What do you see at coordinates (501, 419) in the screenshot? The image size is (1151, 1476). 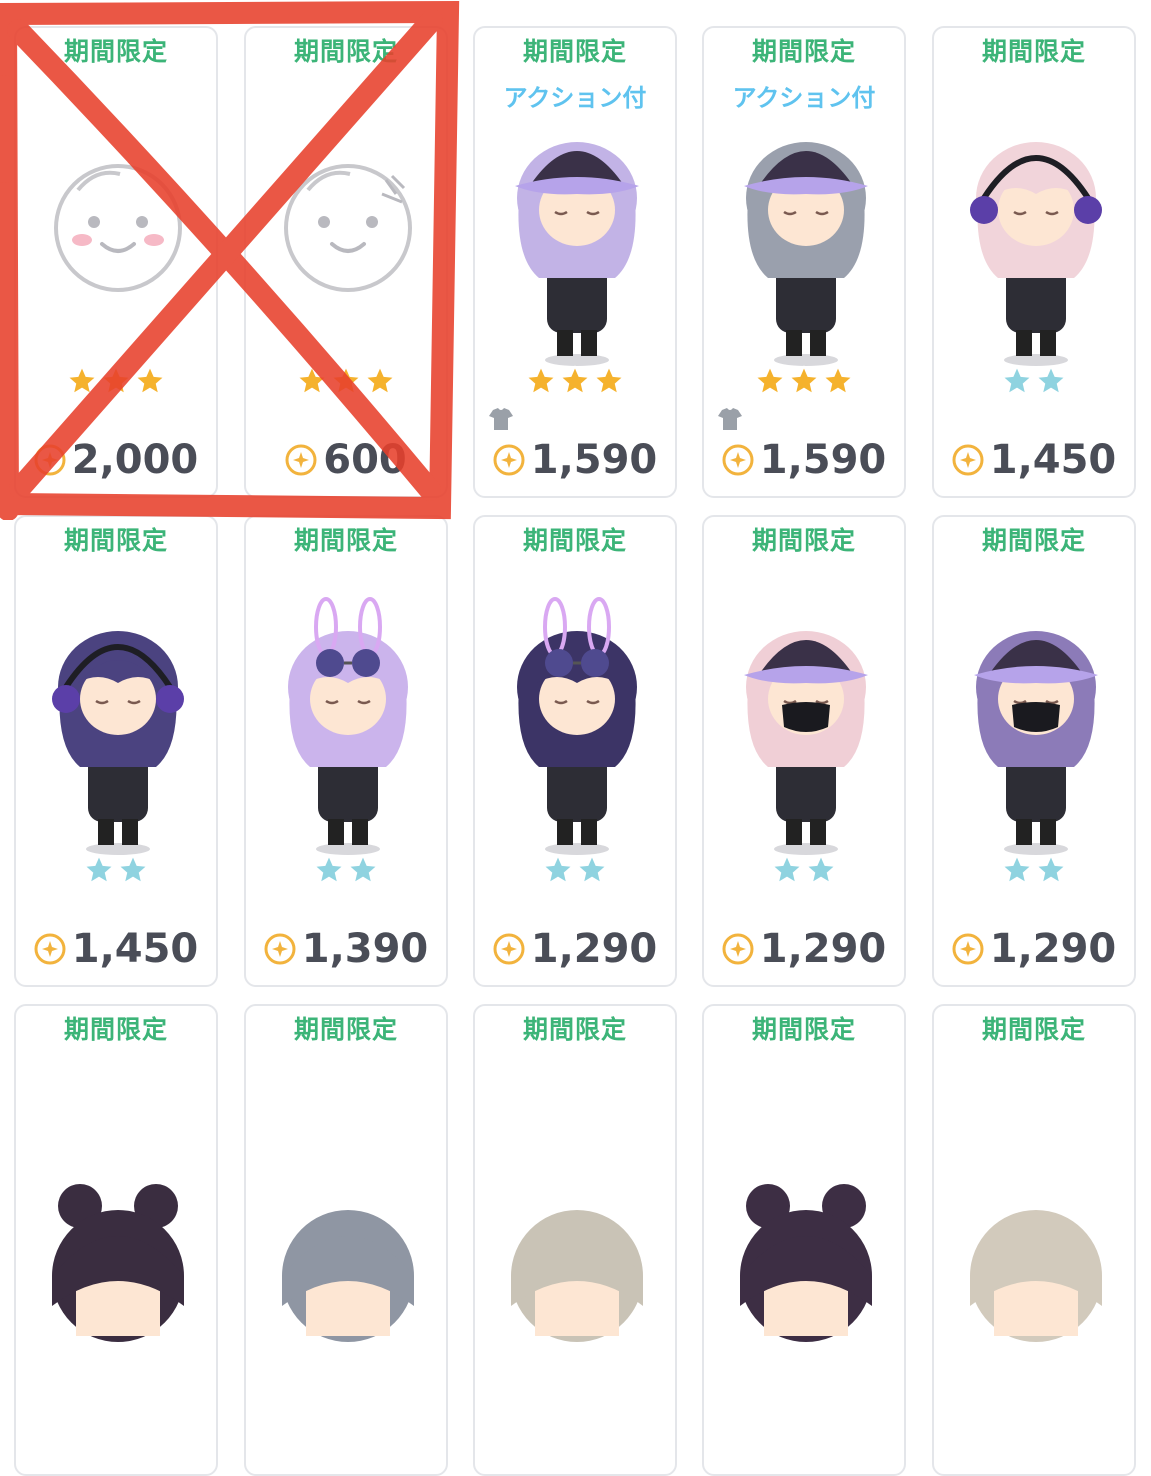 I see `shirt-icon` at bounding box center [501, 419].